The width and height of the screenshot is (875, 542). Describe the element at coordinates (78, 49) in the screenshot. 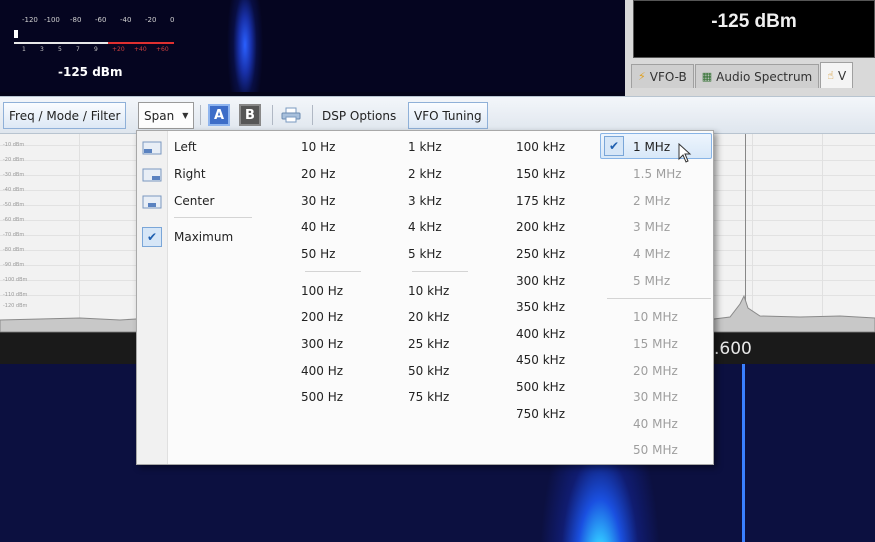

I see `meter-scale: 7` at that location.